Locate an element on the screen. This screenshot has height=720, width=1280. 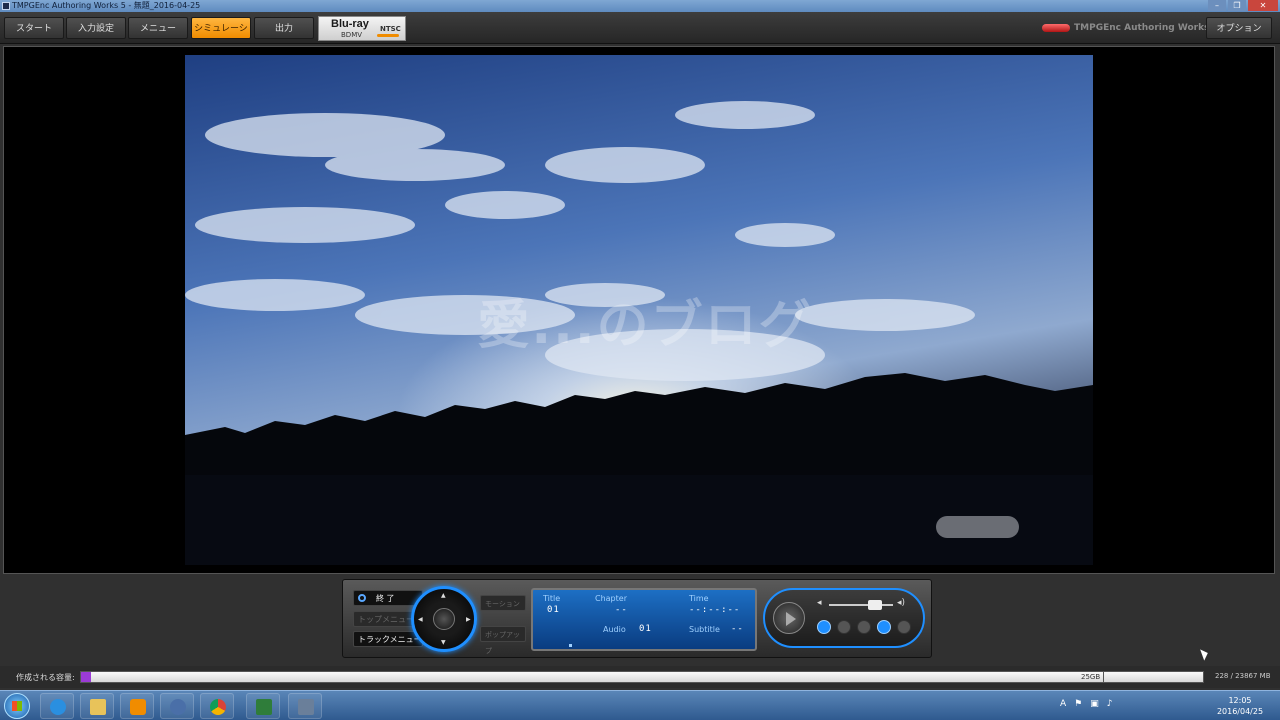
chrome-icon is located at coordinates (218, 707).